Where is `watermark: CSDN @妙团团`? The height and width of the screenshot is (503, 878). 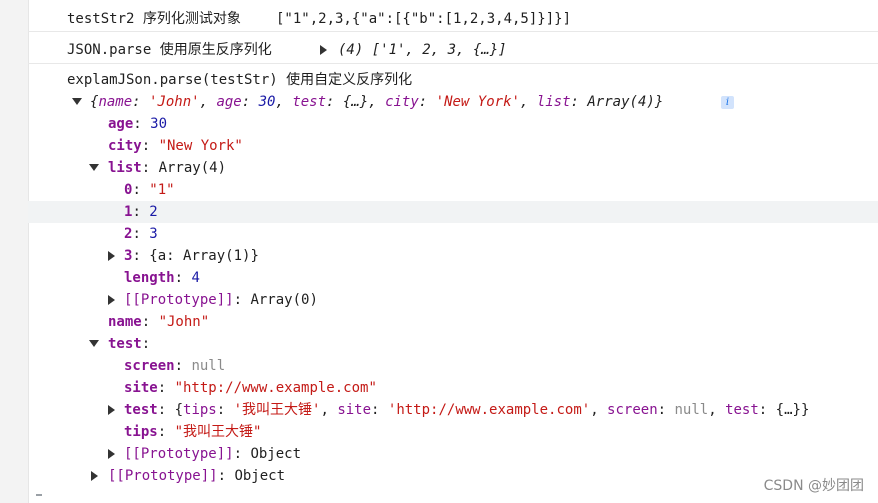 watermark: CSDN @妙团团 is located at coordinates (813, 486).